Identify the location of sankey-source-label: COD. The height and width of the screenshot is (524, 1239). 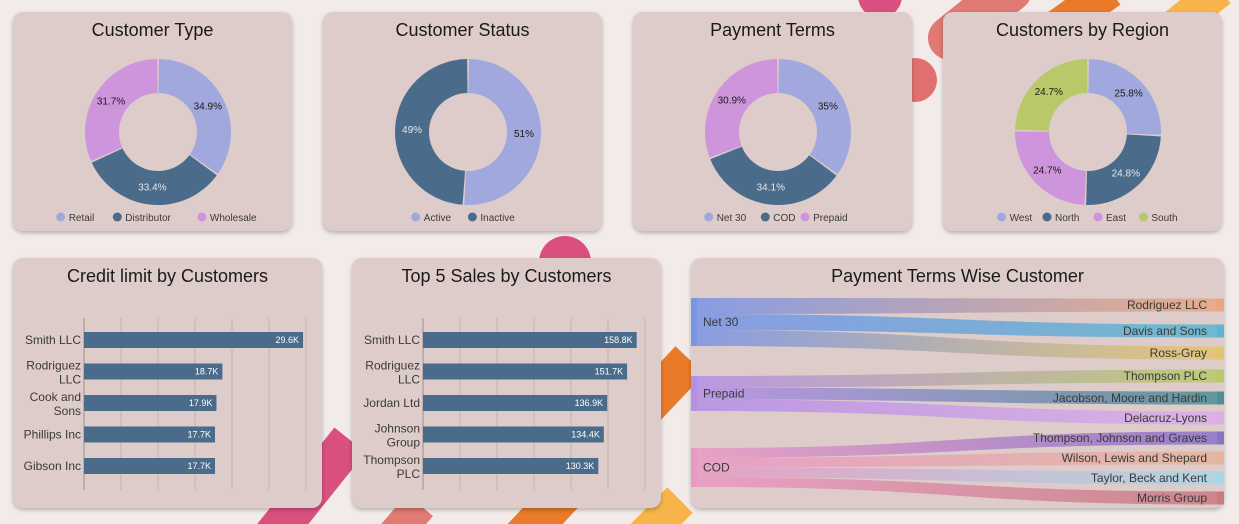
(716, 468).